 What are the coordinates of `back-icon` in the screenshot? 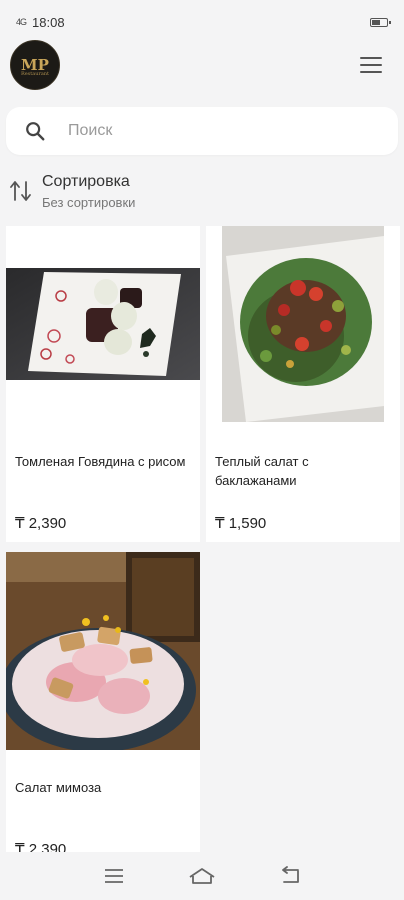 It's located at (290, 876).